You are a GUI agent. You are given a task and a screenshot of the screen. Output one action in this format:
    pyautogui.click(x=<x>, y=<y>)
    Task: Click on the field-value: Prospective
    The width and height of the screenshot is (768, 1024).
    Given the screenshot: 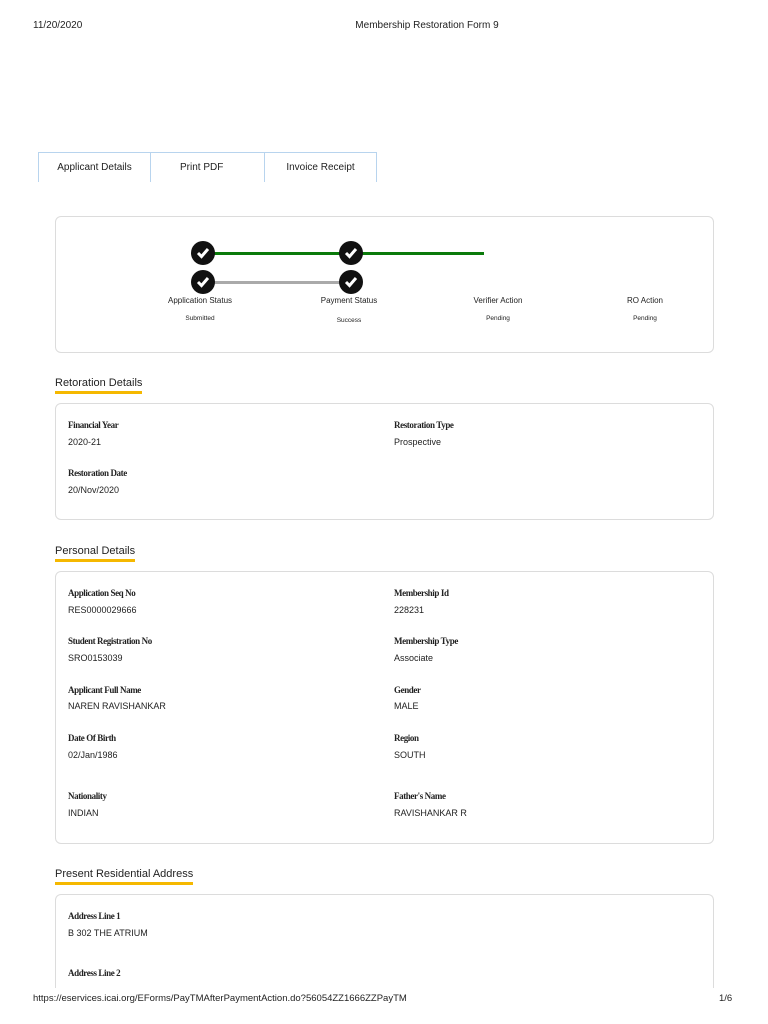 What is the action you would take?
    pyautogui.click(x=418, y=442)
    